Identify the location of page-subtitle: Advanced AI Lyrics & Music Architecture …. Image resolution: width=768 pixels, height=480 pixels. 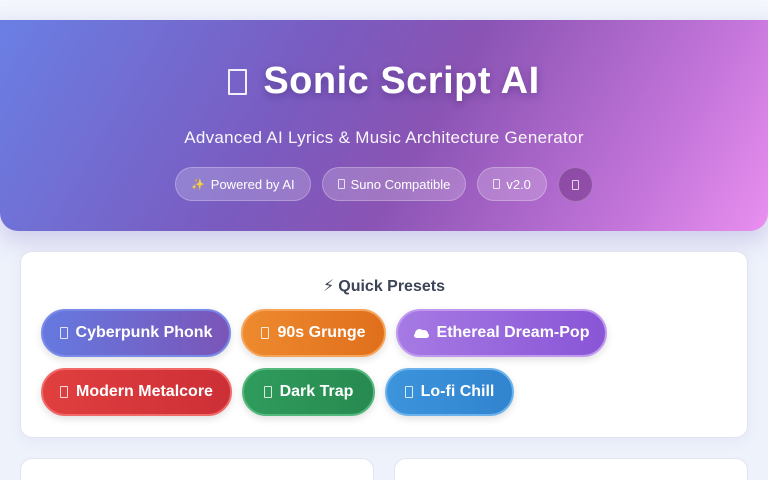
(384, 137).